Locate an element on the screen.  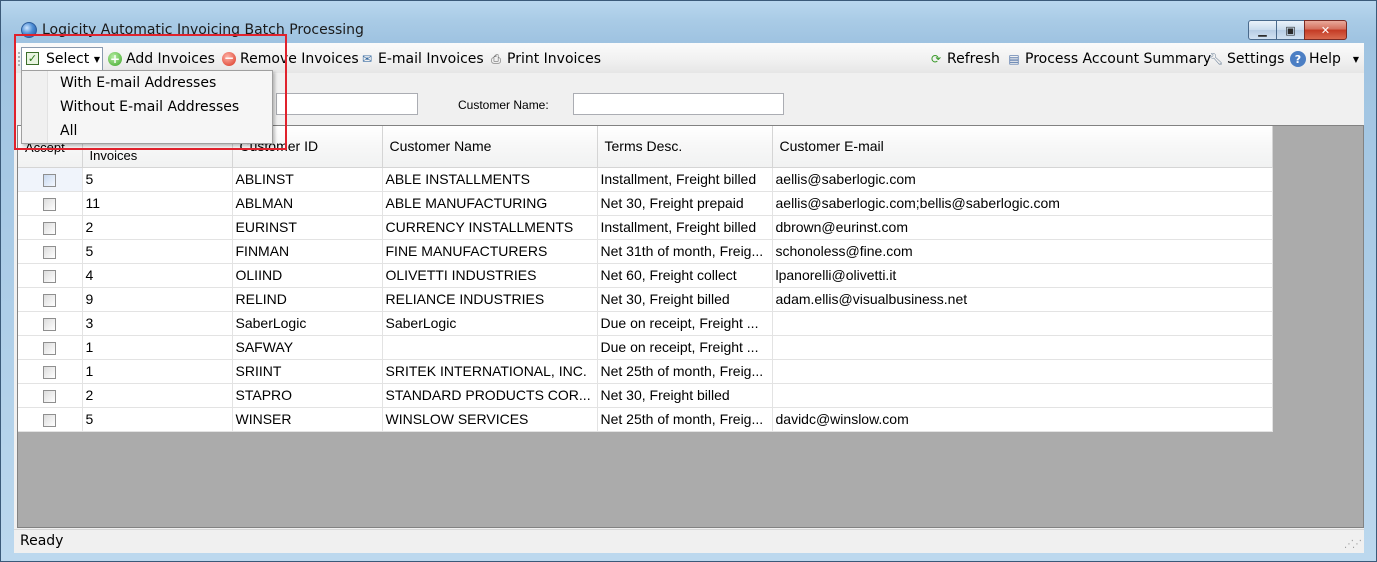
customer-name-cell: ABLE INSTALLMENTS is located at coordinates (490, 179).